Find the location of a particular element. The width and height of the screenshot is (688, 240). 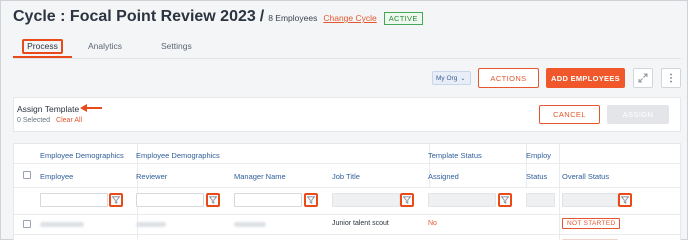

manager-name-redacted is located at coordinates (250, 224).